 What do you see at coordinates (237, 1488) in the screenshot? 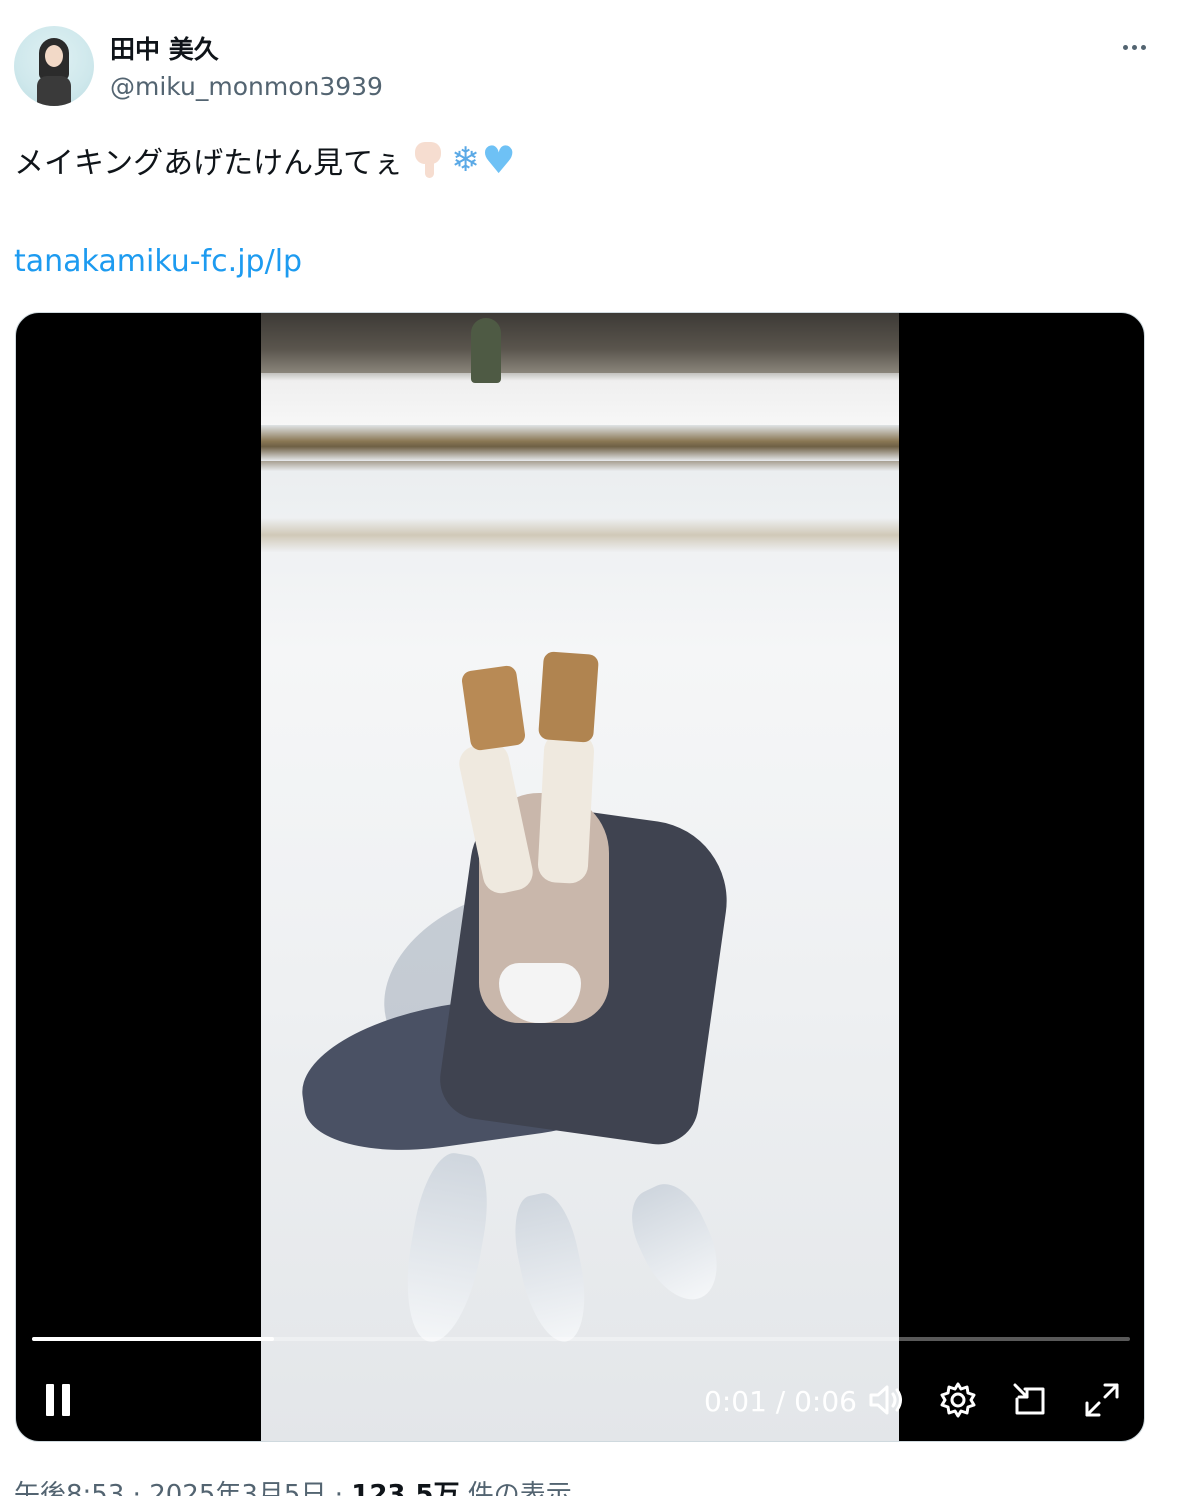
I see `post-date: 2025年3月5日` at bounding box center [237, 1488].